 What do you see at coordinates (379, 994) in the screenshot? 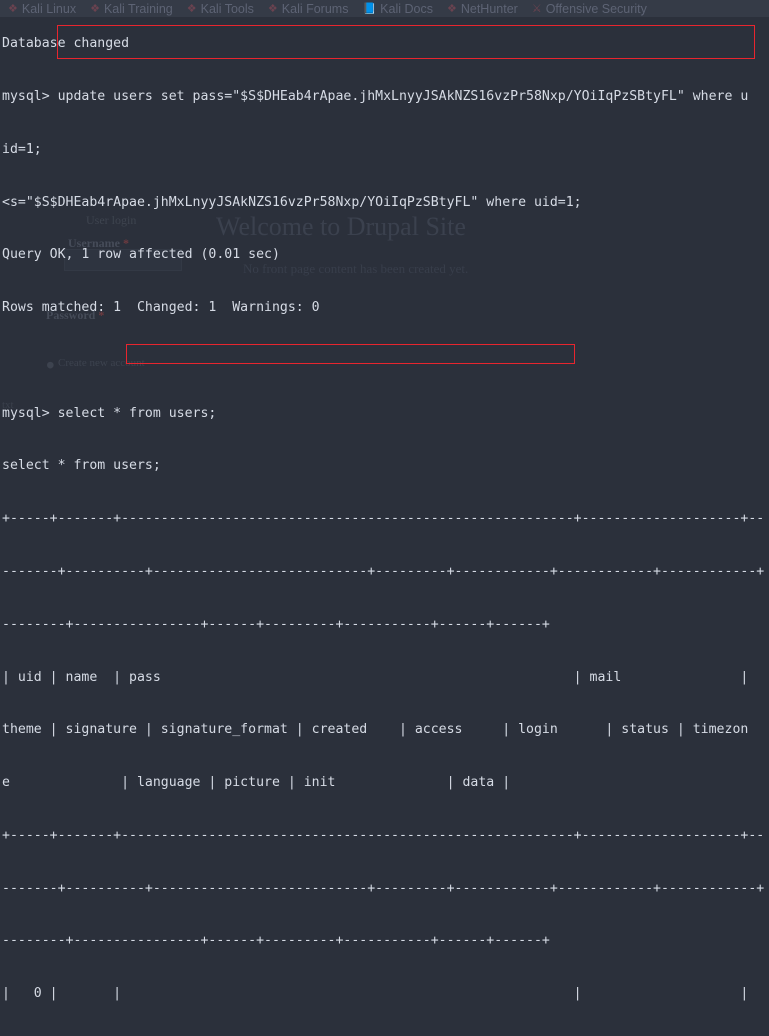
I see `terminal-line: | 0 | | | |` at bounding box center [379, 994].